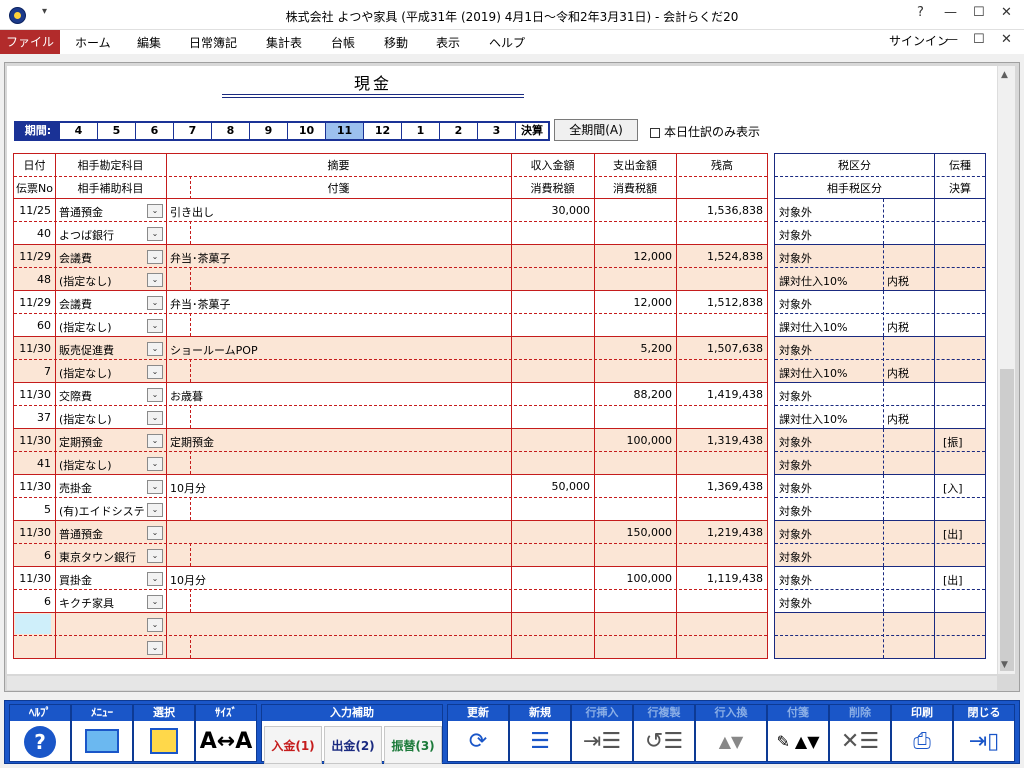  Describe the element at coordinates (32, 302) in the screenshot. I see `row-date: 11/29` at that location.